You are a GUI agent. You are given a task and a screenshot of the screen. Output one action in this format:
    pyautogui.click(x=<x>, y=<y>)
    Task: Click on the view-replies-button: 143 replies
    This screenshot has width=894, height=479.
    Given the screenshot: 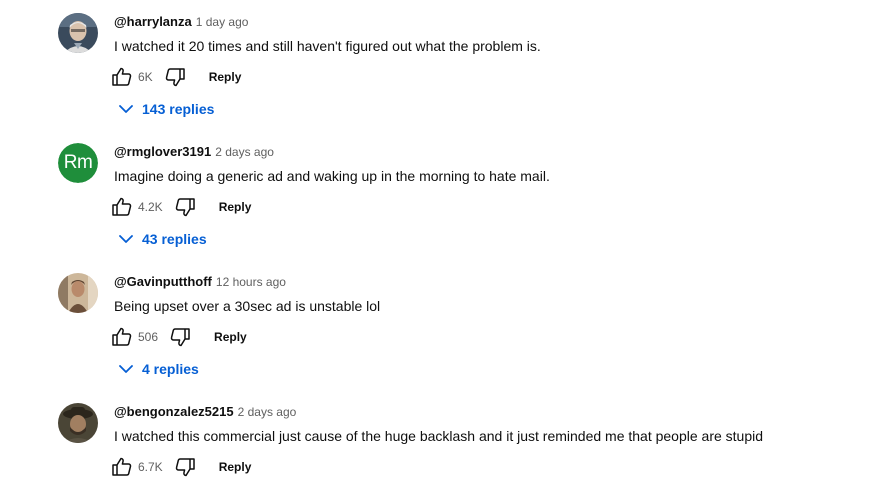 What is the action you would take?
    pyautogui.click(x=165, y=109)
    